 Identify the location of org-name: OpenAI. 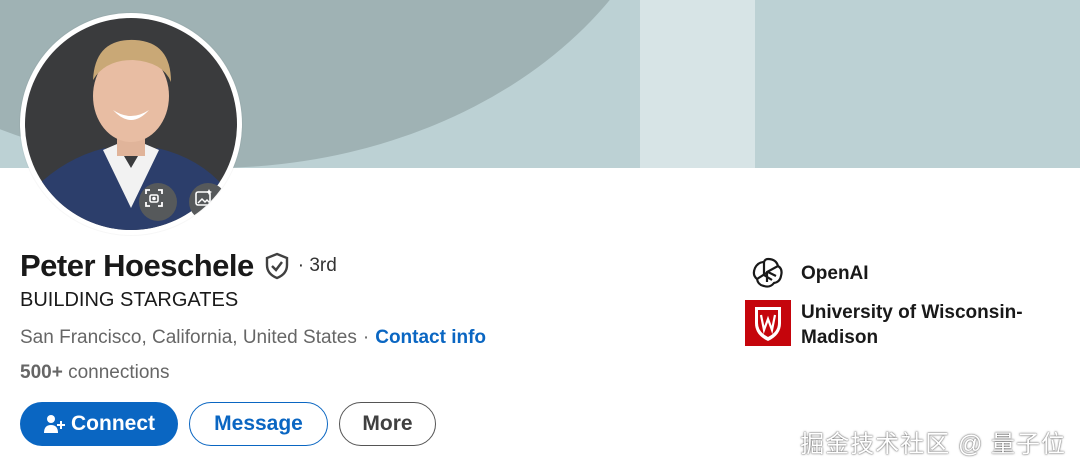
(835, 273).